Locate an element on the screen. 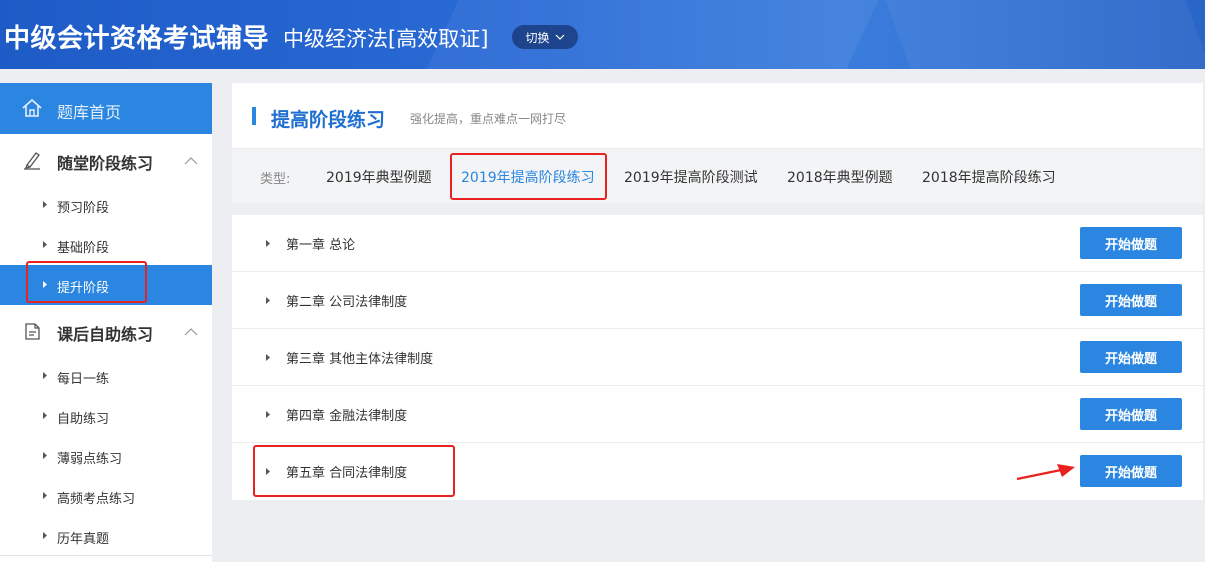 This screenshot has height=562, width=1205. sidebar-item-weak-points: 薄弱点练习 is located at coordinates (106, 456).